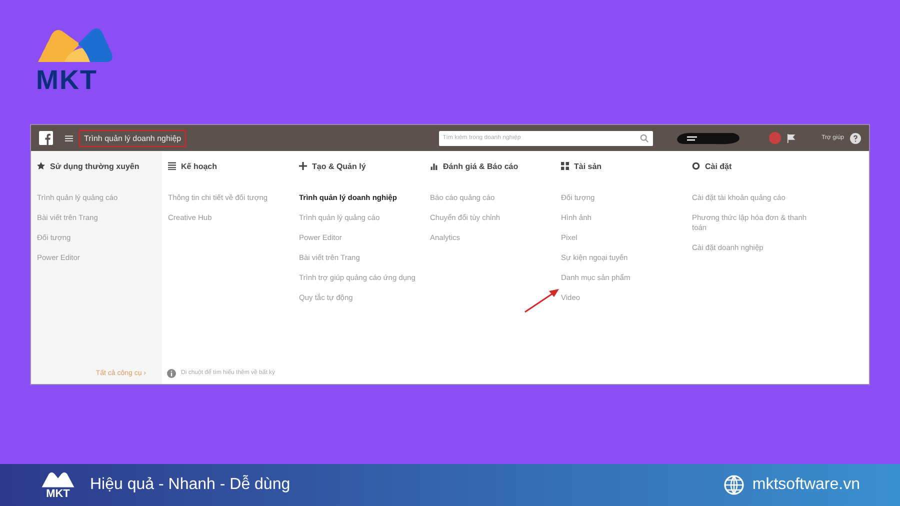  What do you see at coordinates (58, 479) in the screenshot?
I see `logo-mark-icon` at bounding box center [58, 479].